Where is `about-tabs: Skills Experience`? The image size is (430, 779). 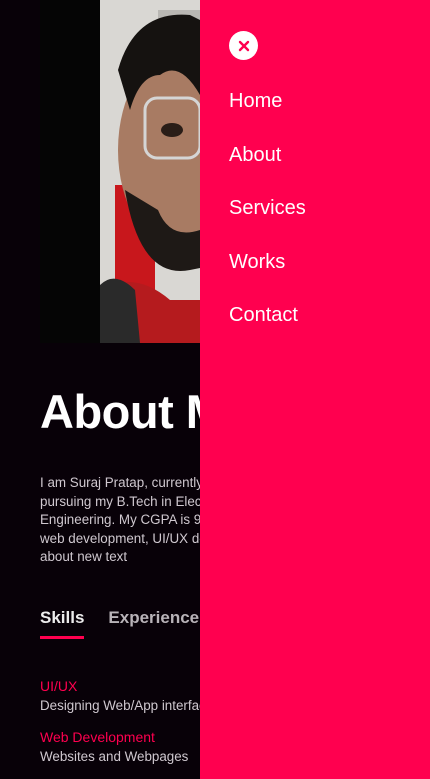
about-tabs: Skills Experience is located at coordinates (119, 623).